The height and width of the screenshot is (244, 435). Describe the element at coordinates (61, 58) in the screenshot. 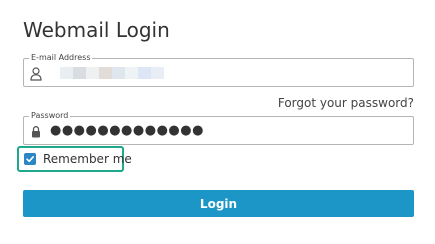

I see `email-field-label: E-mail Address` at that location.